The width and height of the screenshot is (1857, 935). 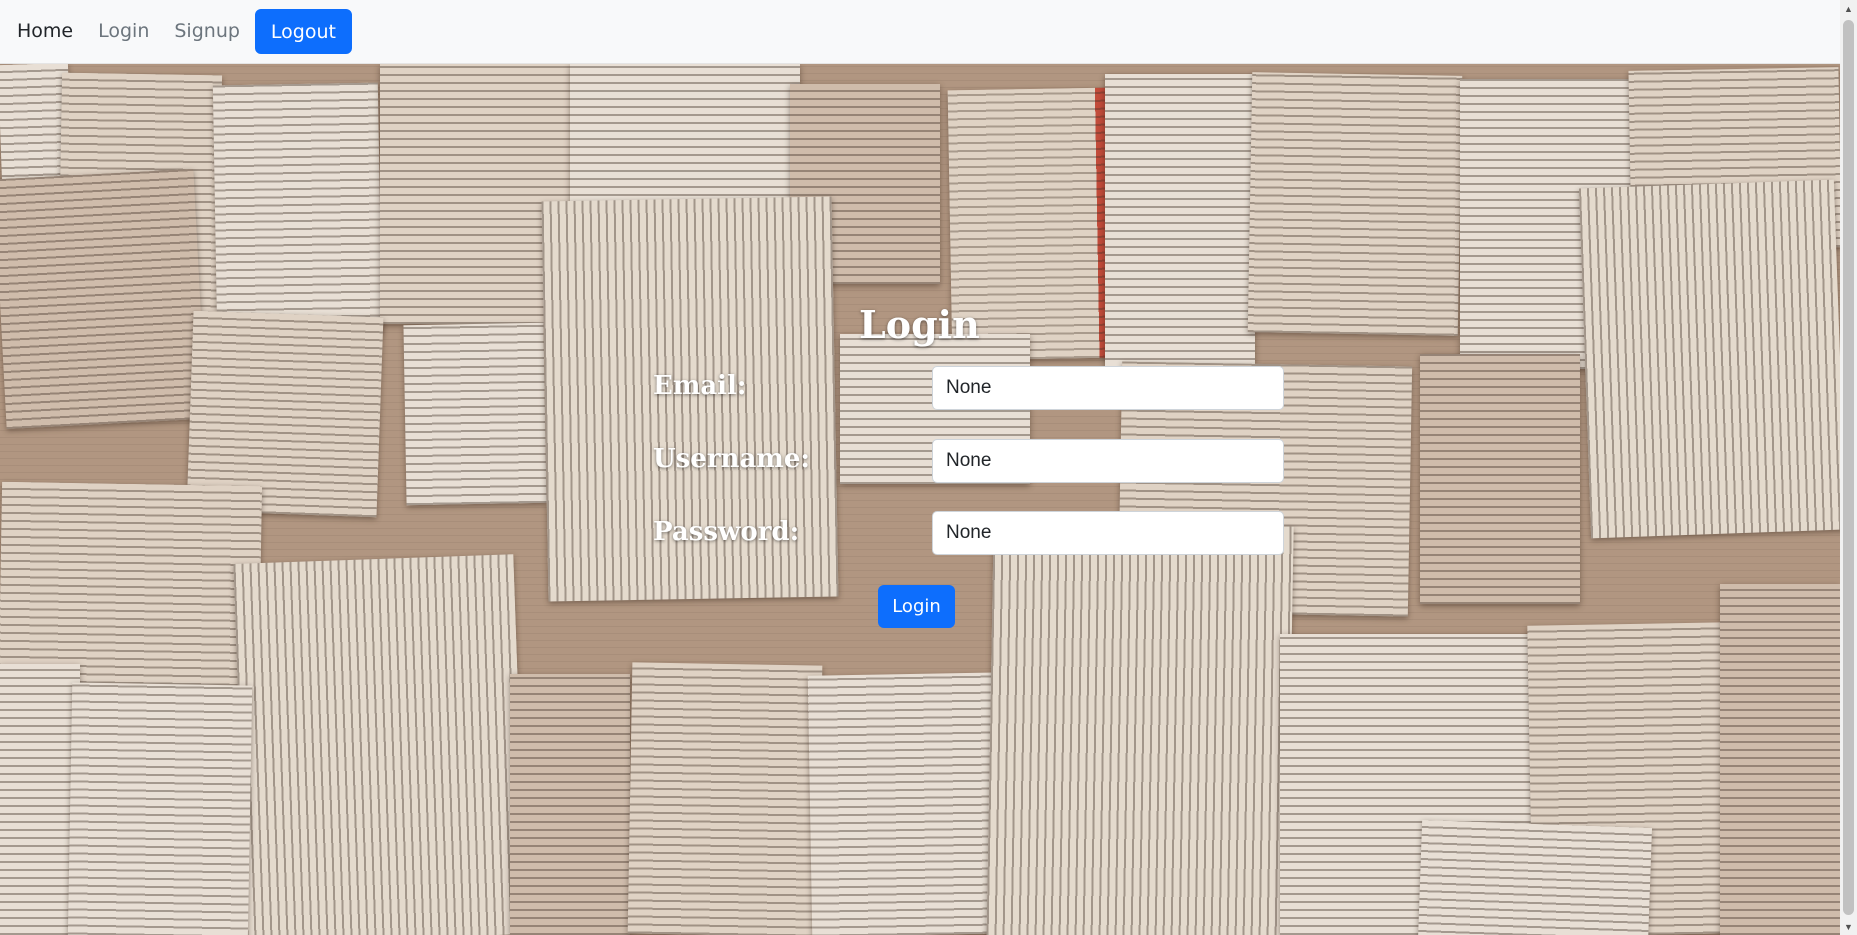 What do you see at coordinates (1108, 533) in the screenshot?
I see `password-field` at bounding box center [1108, 533].